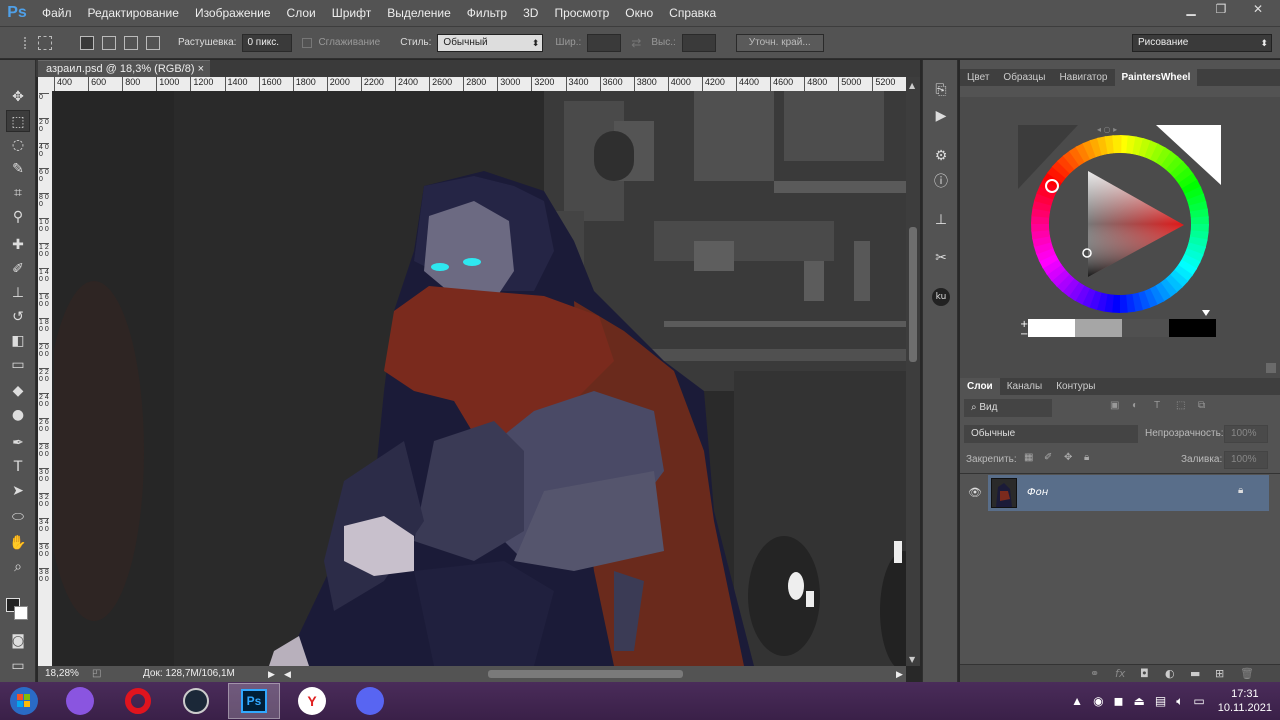 This screenshot has width=1280, height=720. I want to click on taskbar-opera, so click(138, 701).